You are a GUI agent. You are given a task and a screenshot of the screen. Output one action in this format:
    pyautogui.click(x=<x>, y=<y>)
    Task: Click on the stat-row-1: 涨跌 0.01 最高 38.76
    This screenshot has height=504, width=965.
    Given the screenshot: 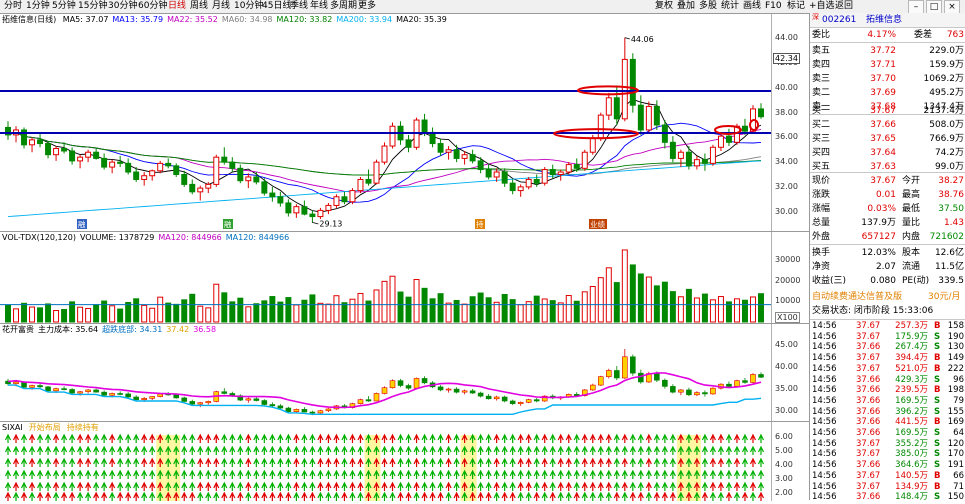 What is the action you would take?
    pyautogui.click(x=887, y=195)
    